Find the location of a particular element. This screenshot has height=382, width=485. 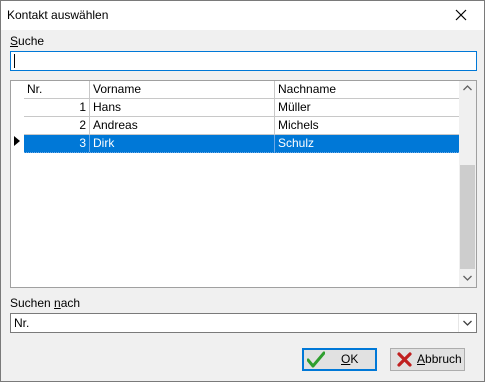

cell-nachname: Michels is located at coordinates (298, 125).